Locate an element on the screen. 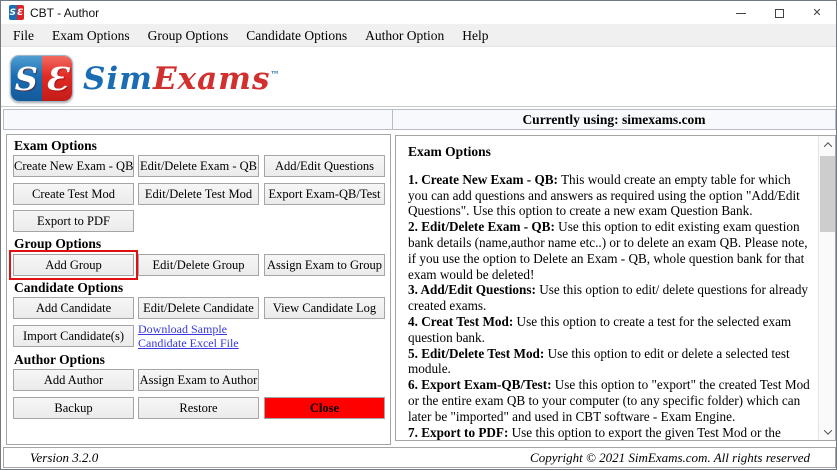 The width and height of the screenshot is (837, 470). menu-author-option: Author Option is located at coordinates (404, 36).